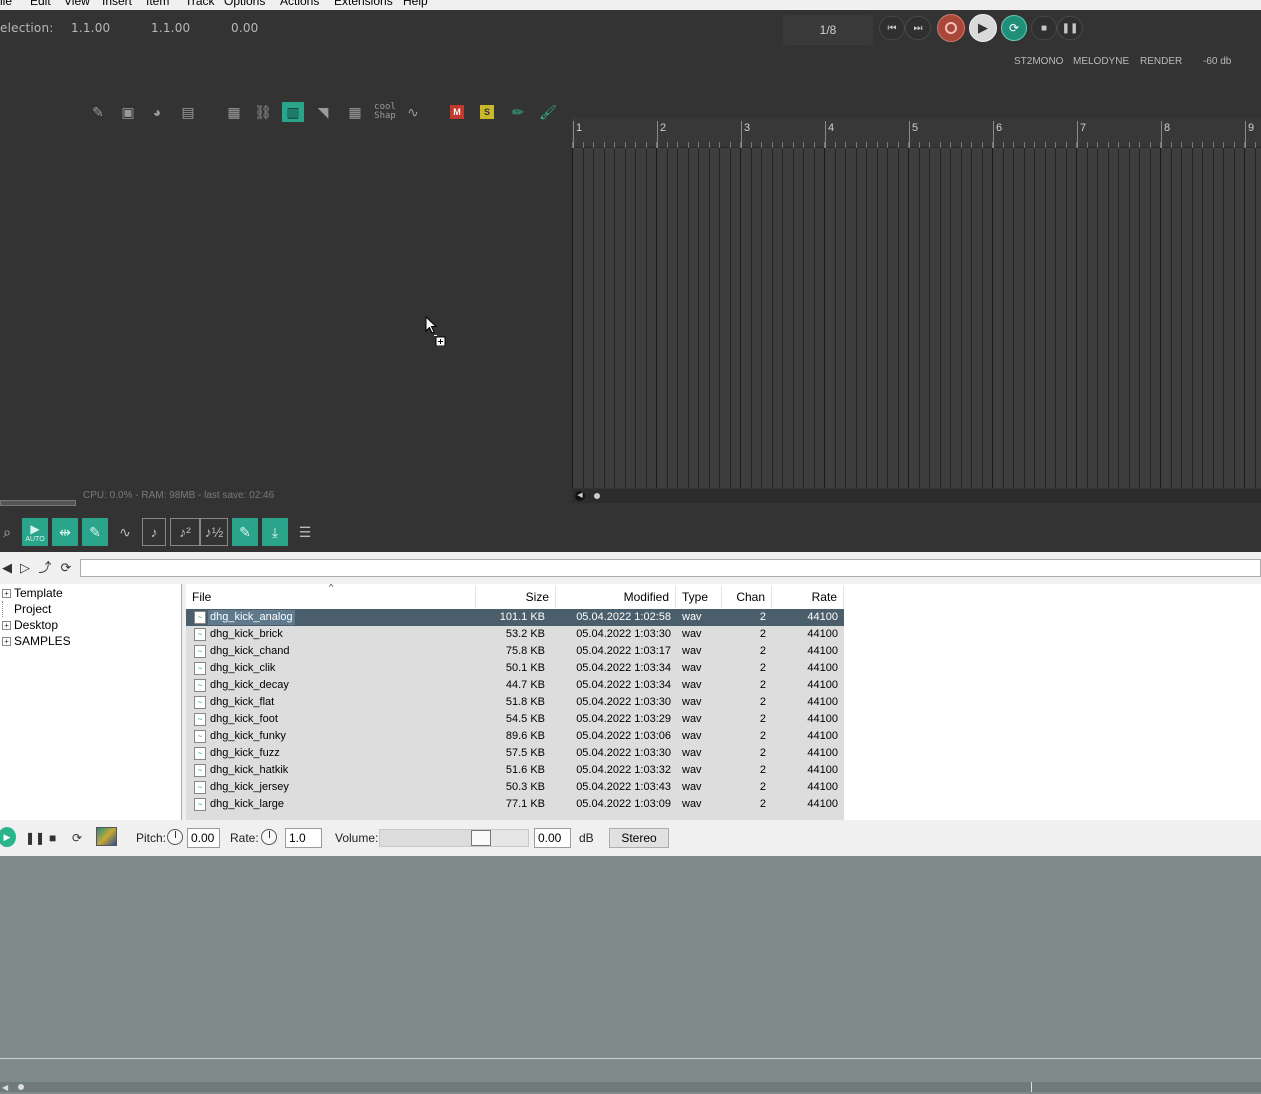 The image size is (1261, 1094). What do you see at coordinates (117, 4) in the screenshot?
I see `menu-insert: Insert` at bounding box center [117, 4].